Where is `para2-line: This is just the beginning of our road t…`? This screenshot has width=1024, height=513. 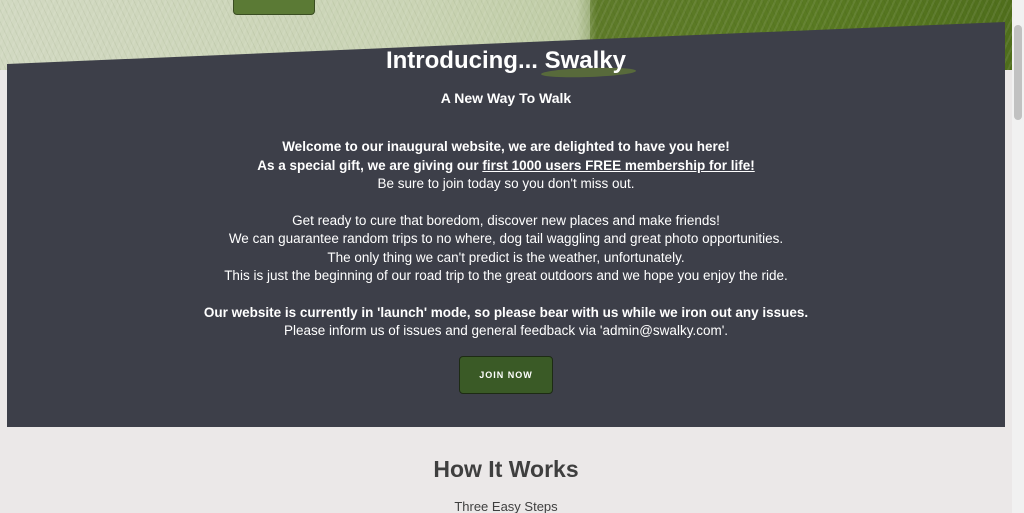
para2-line: This is just the beginning of our road t… is located at coordinates (506, 275).